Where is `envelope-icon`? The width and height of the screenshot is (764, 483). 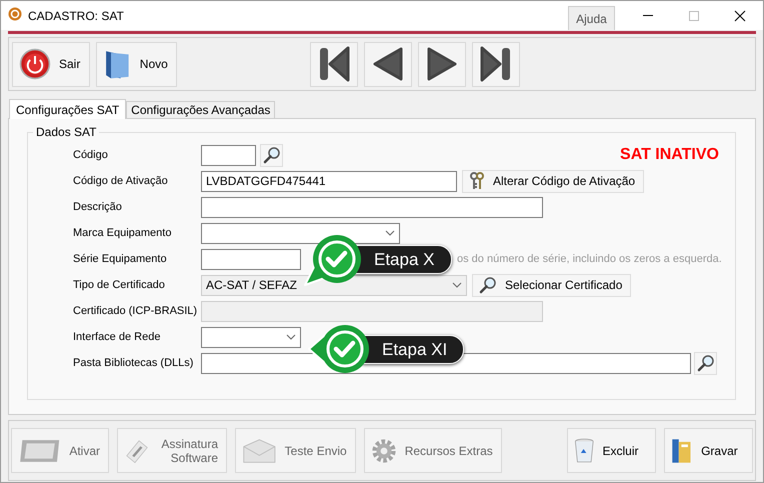
envelope-icon is located at coordinates (259, 451).